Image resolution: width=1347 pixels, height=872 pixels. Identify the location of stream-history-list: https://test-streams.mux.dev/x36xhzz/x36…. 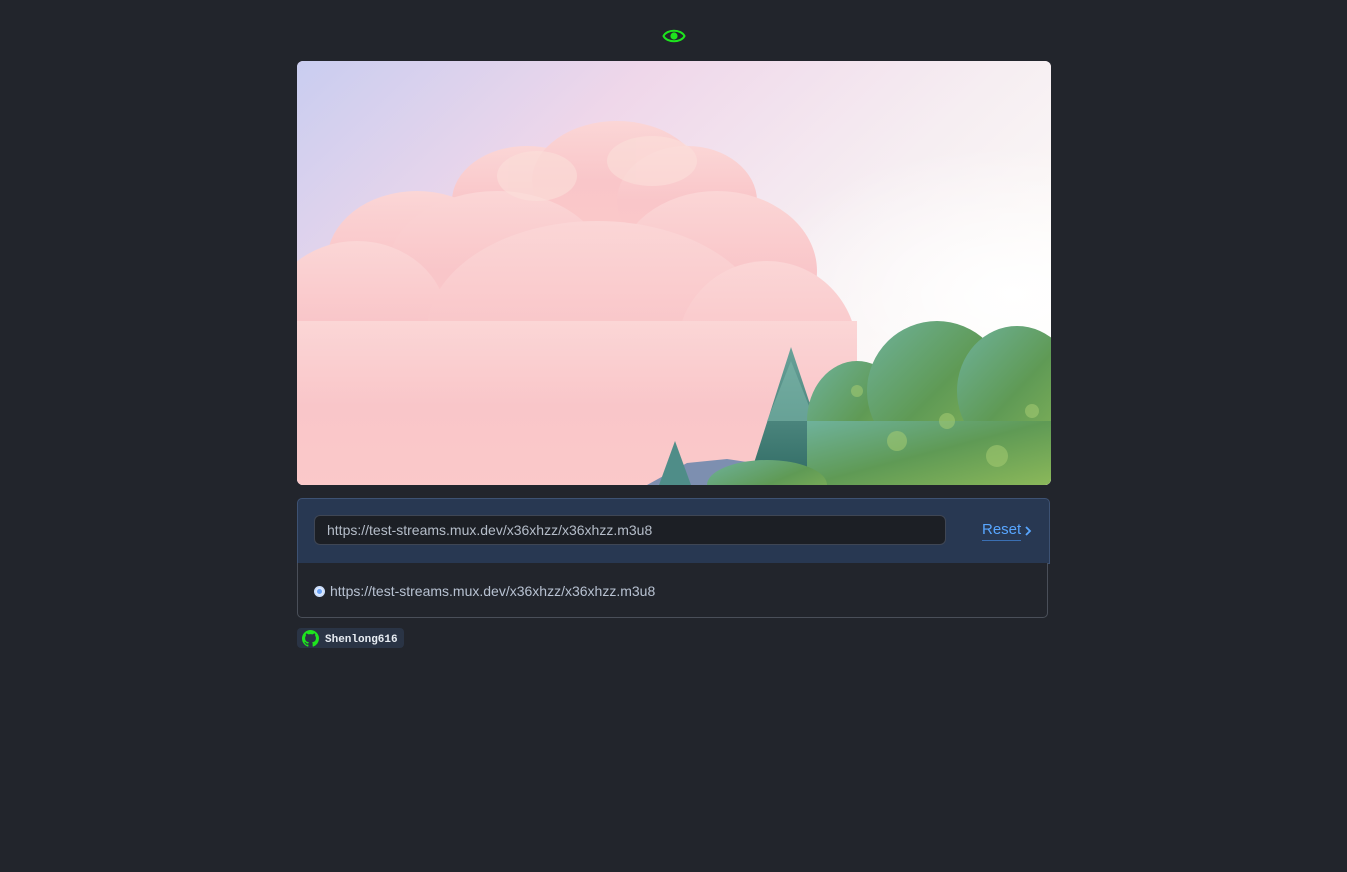
(672, 590).